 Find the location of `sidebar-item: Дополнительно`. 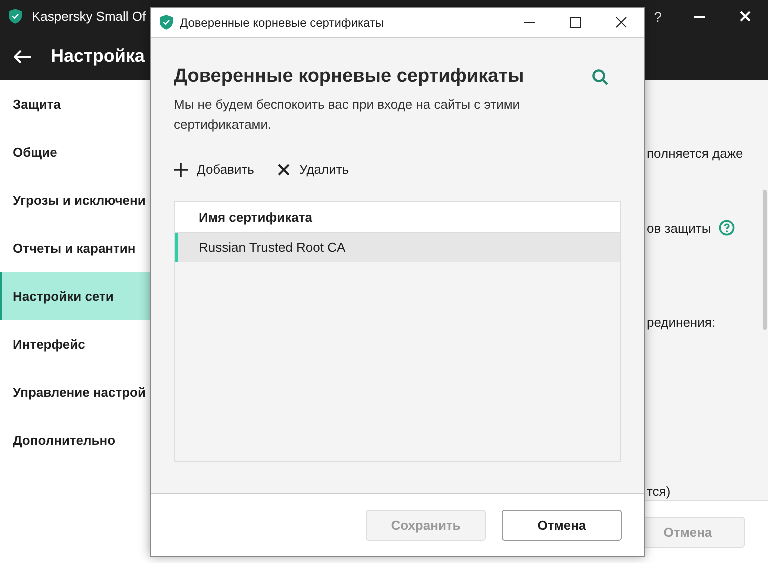

sidebar-item: Дополнительно is located at coordinates (75, 440).